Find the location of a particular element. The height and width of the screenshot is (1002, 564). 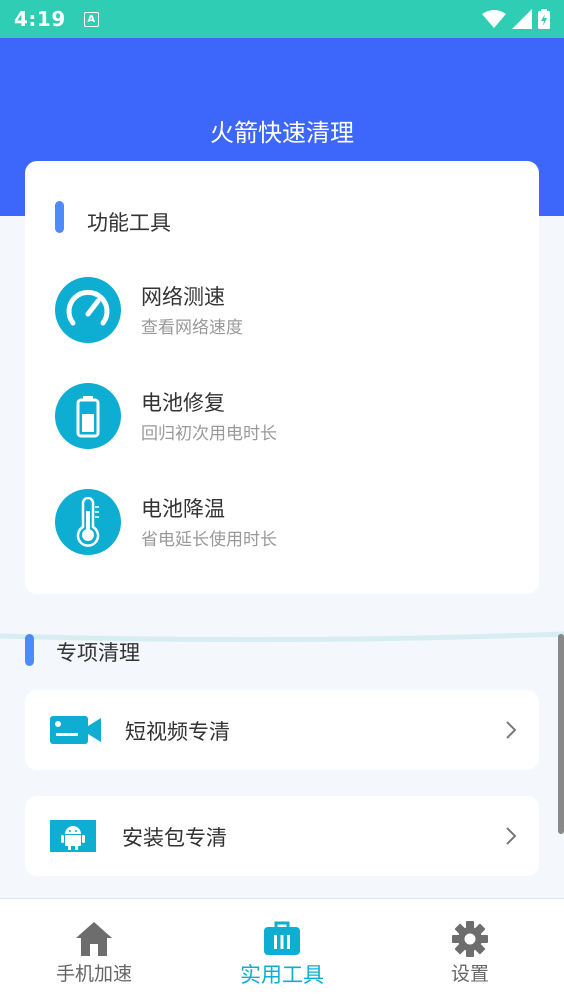

clean-item-label: 安装包专清 is located at coordinates (174, 838).